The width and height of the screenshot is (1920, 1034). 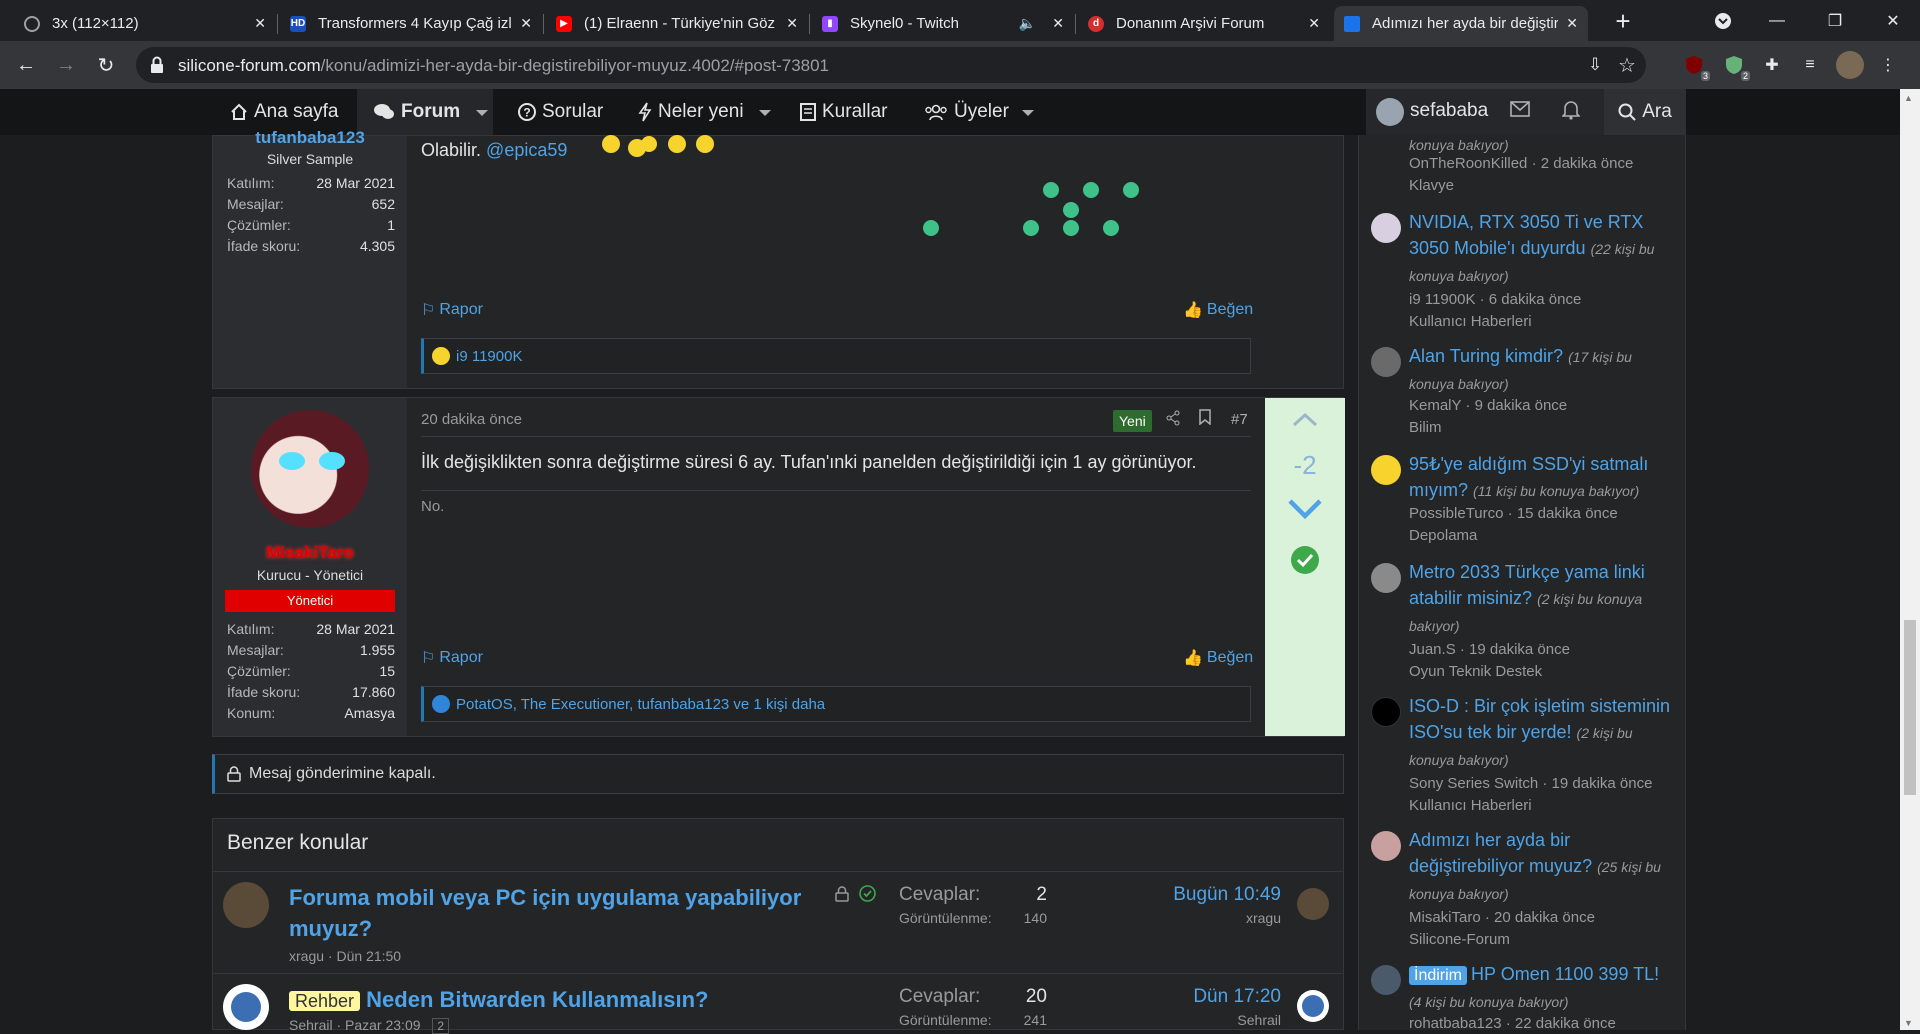 I want to click on browser-tab: HD Transformers 4 Kayıp Çağ izle ✕, so click(x=411, y=23).